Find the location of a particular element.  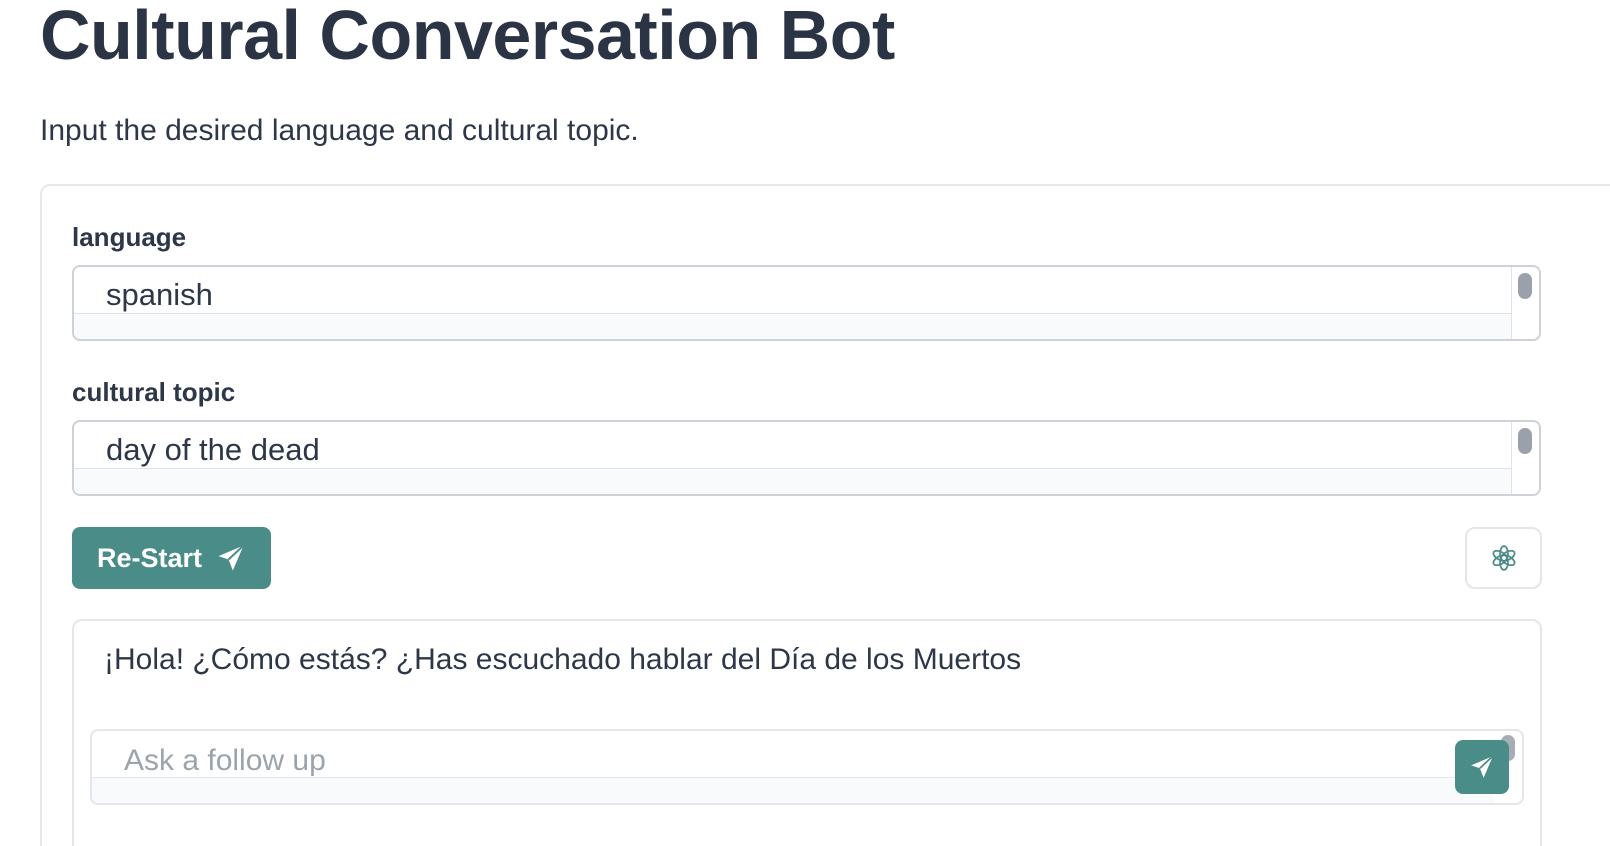

language-field: spanish is located at coordinates (806, 303).